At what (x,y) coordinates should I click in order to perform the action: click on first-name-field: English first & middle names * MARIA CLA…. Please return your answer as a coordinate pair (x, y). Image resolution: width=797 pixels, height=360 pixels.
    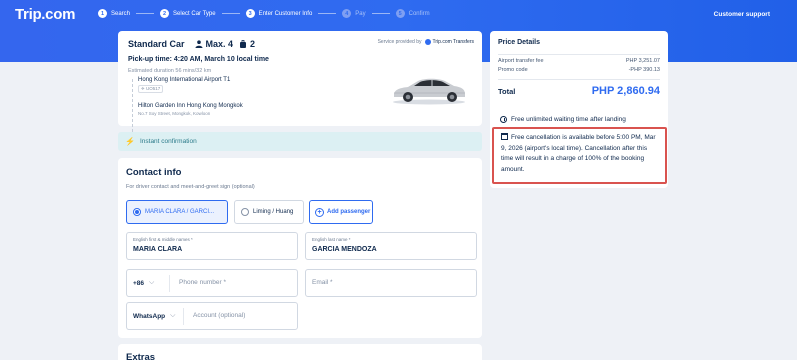
    Looking at the image, I should click on (212, 246).